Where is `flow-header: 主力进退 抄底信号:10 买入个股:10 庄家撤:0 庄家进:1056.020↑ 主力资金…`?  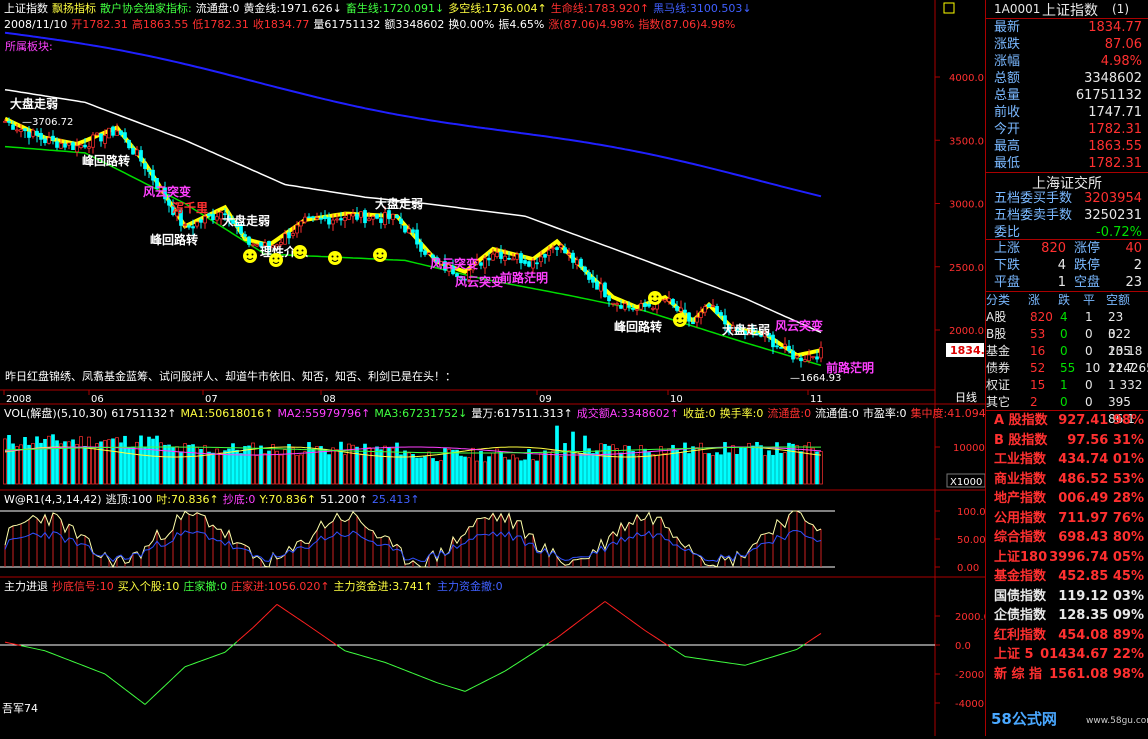
flow-header: 主力进退 抄底信号:10 买入个股:10 庄家撤:0 庄家进:1056.020↑ 主力资金… is located at coordinates (253, 586).